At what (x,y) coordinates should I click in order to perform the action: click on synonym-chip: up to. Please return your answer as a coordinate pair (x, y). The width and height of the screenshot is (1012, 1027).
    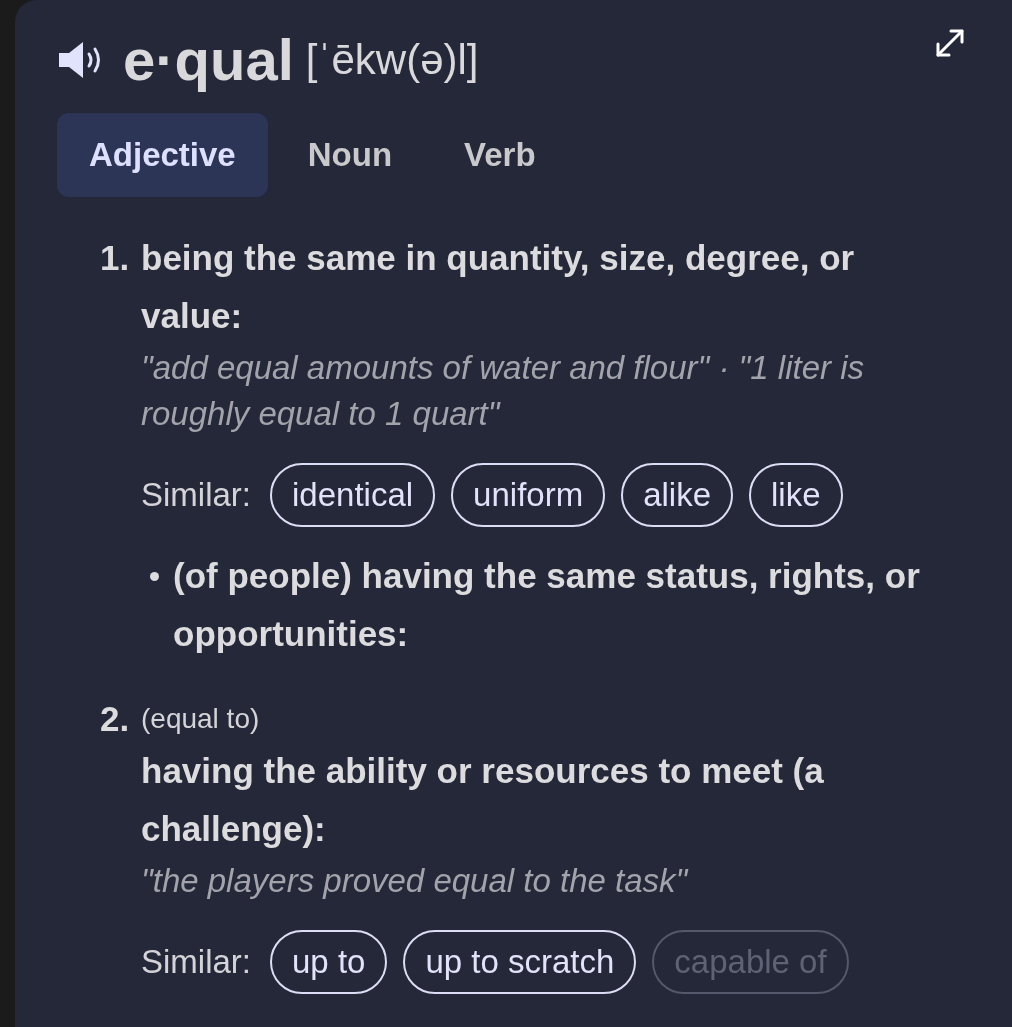
    Looking at the image, I should click on (329, 962).